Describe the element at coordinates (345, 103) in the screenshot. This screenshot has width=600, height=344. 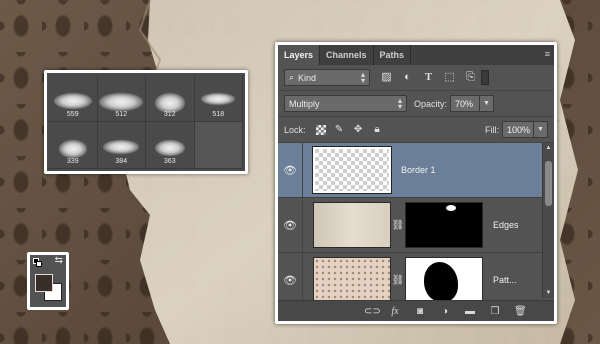
I see `blend-mode-select: Multiply ▴ ▾` at that location.